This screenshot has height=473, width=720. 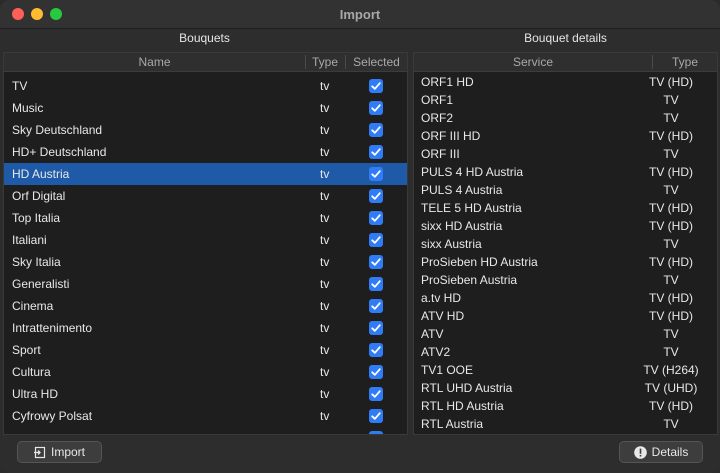 I want to click on service-name: sixx Austria, so click(x=451, y=244).